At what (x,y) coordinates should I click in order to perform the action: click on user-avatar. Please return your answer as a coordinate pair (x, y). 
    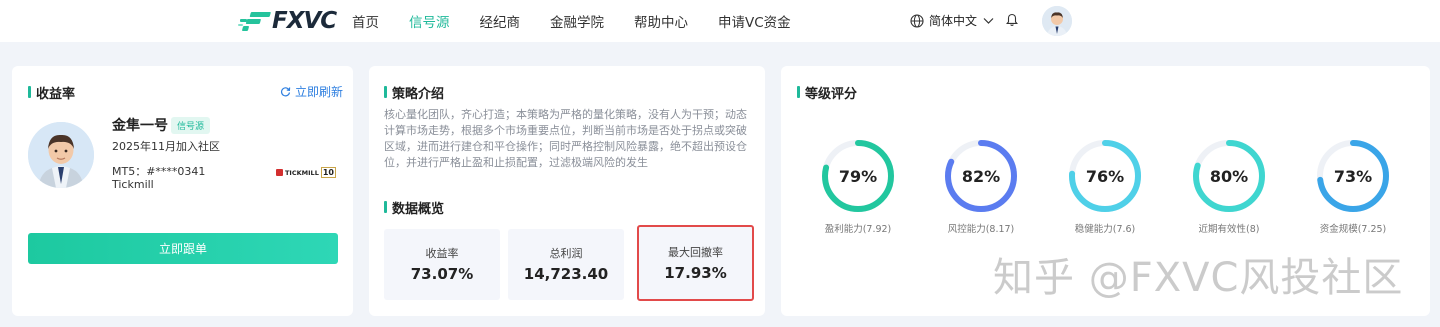
    Looking at the image, I should click on (1057, 21).